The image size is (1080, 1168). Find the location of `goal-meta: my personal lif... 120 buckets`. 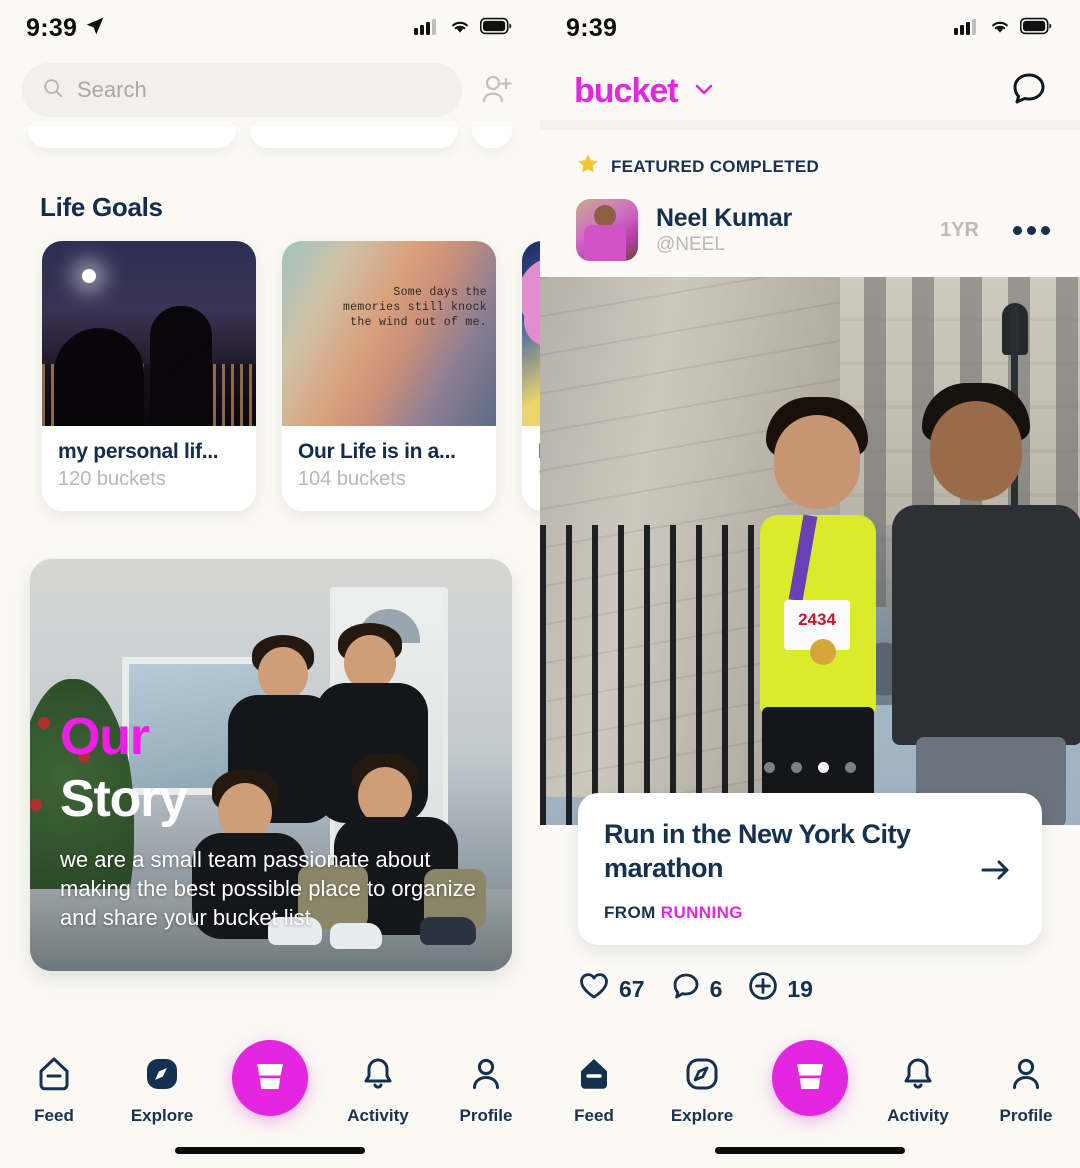

goal-meta: my personal lif... 120 buckets is located at coordinates (149, 468).